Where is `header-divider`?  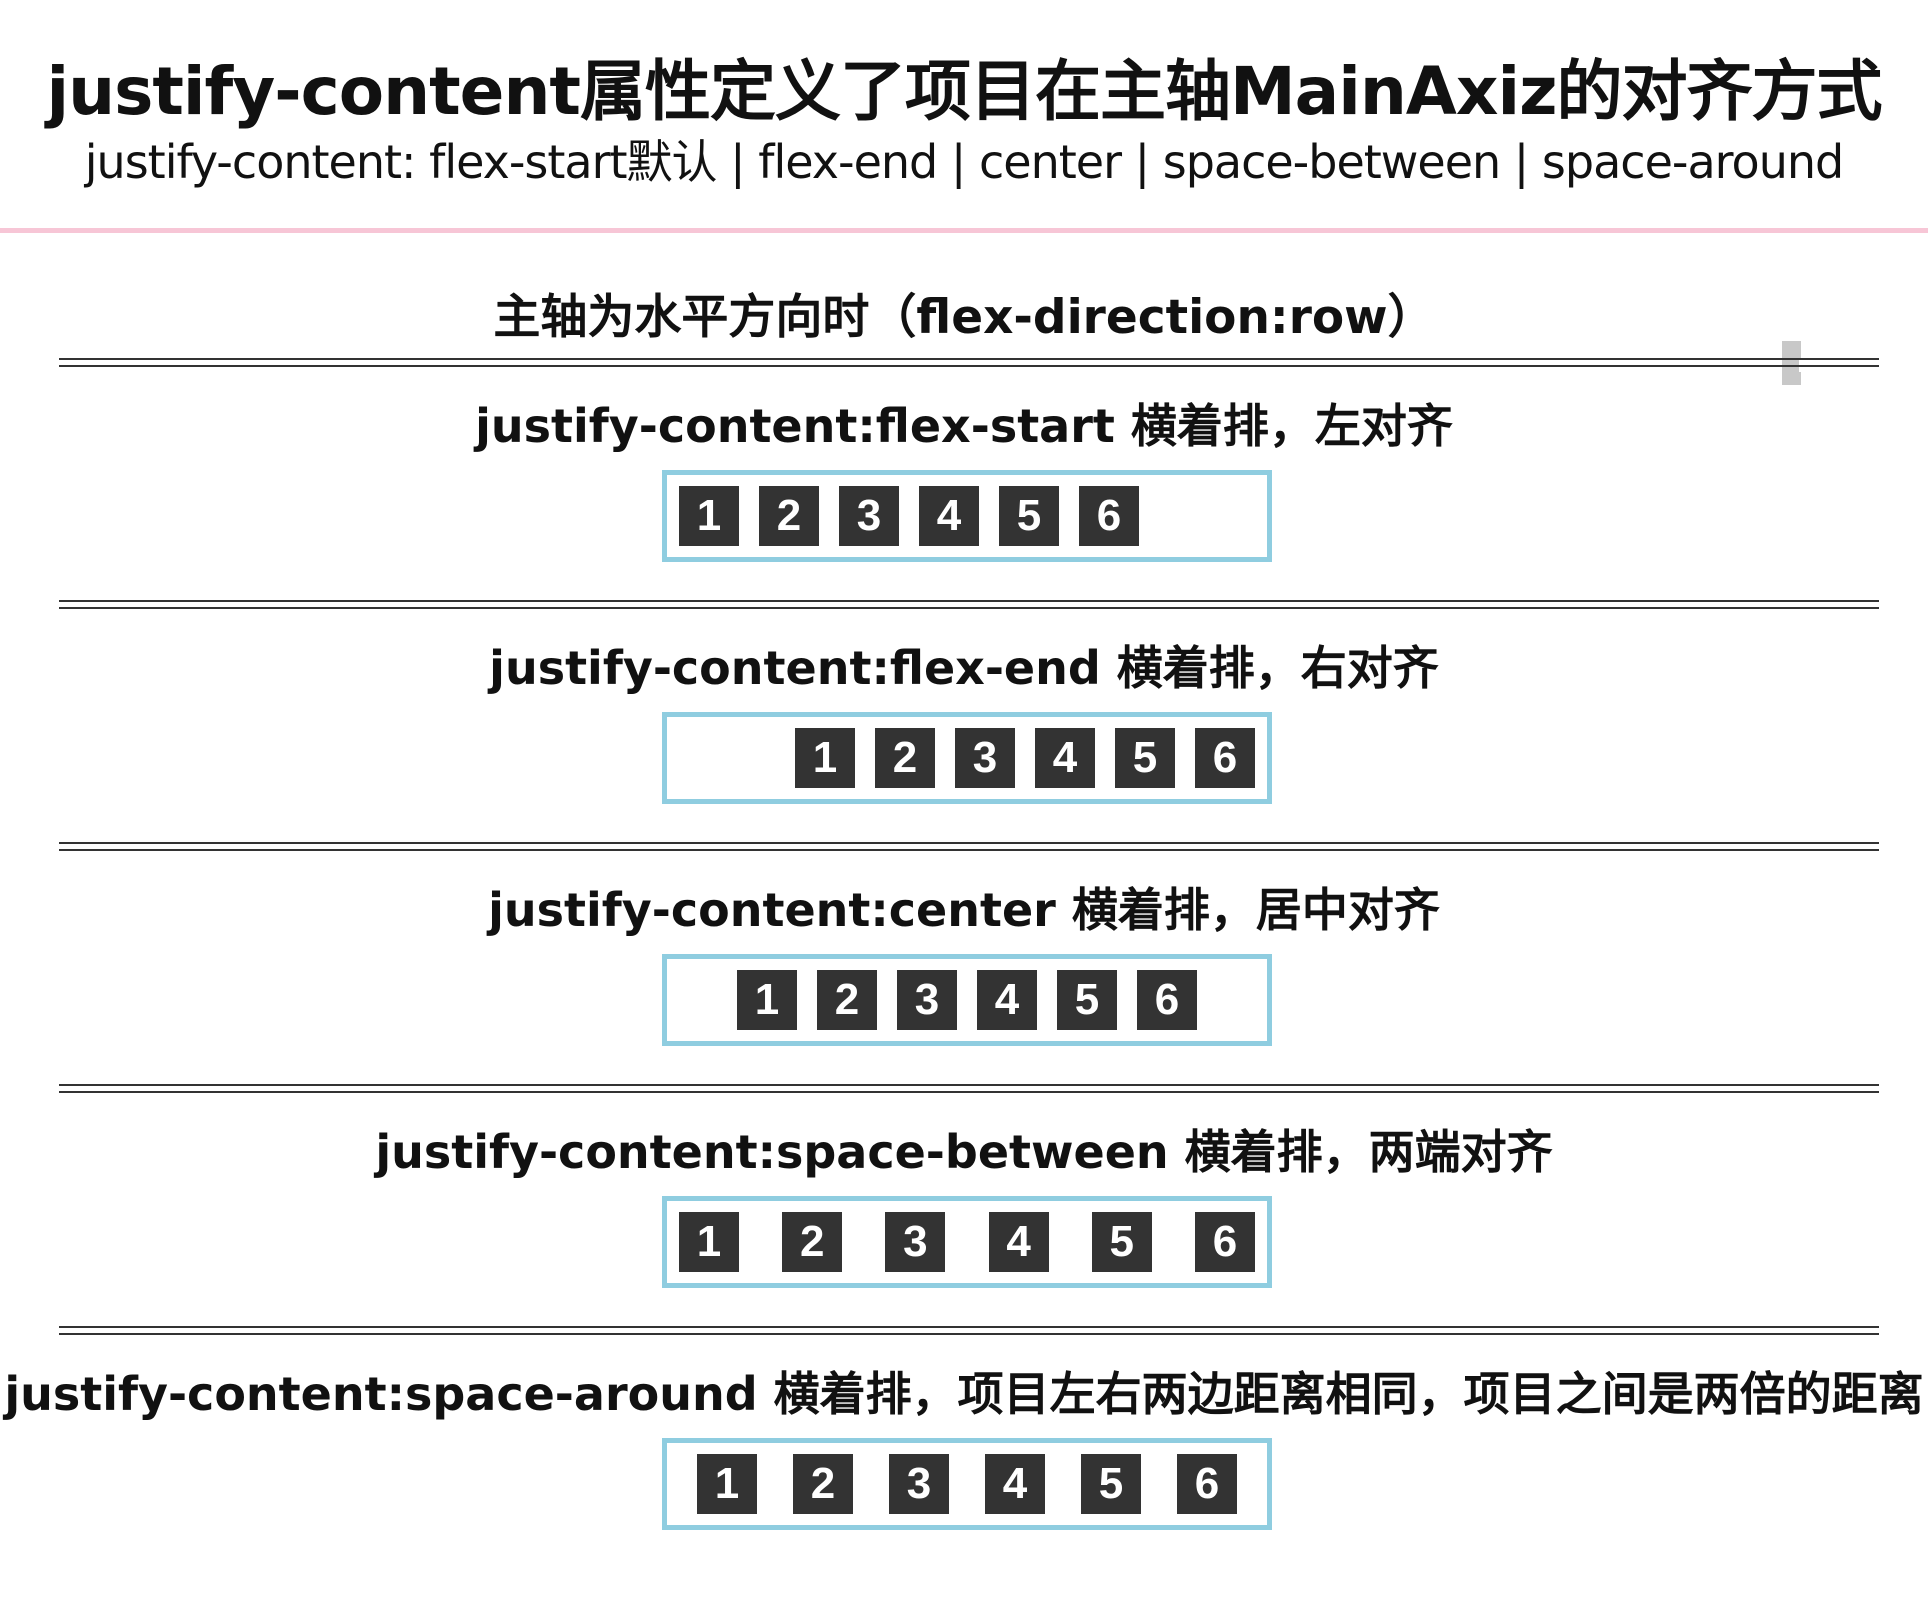 header-divider is located at coordinates (964, 230).